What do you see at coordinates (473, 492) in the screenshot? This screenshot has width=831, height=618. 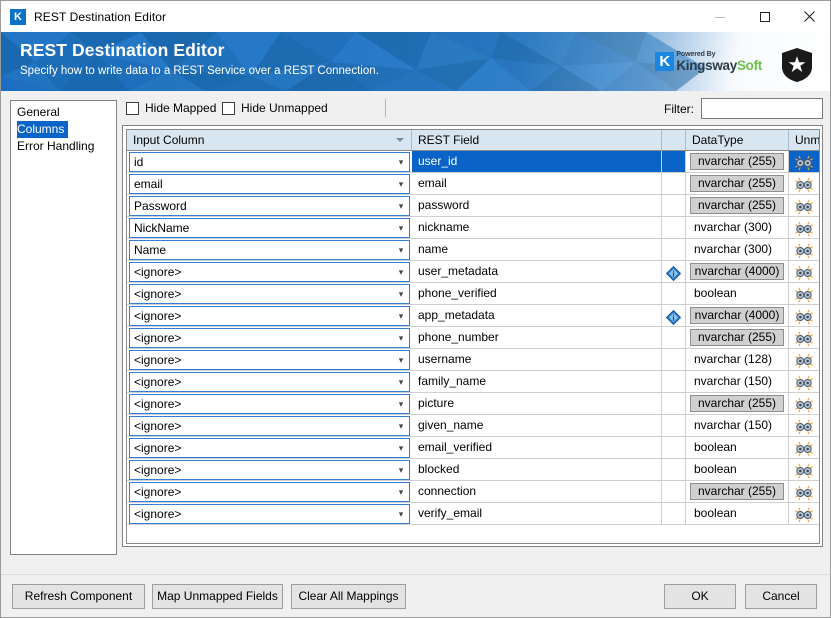 I see `table-row: <ignore> ▾ connection nvarchar (255)` at bounding box center [473, 492].